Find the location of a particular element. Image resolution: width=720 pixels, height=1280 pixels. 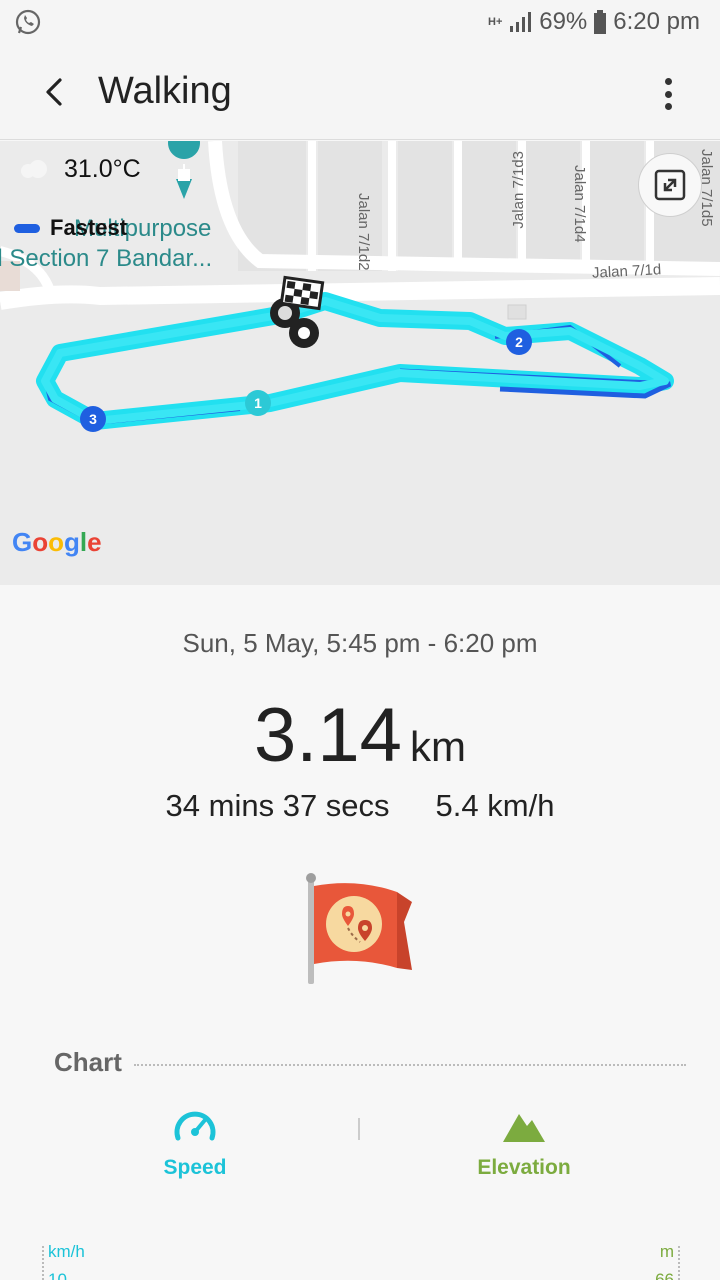

speedometer-icon is located at coordinates (195, 1126).